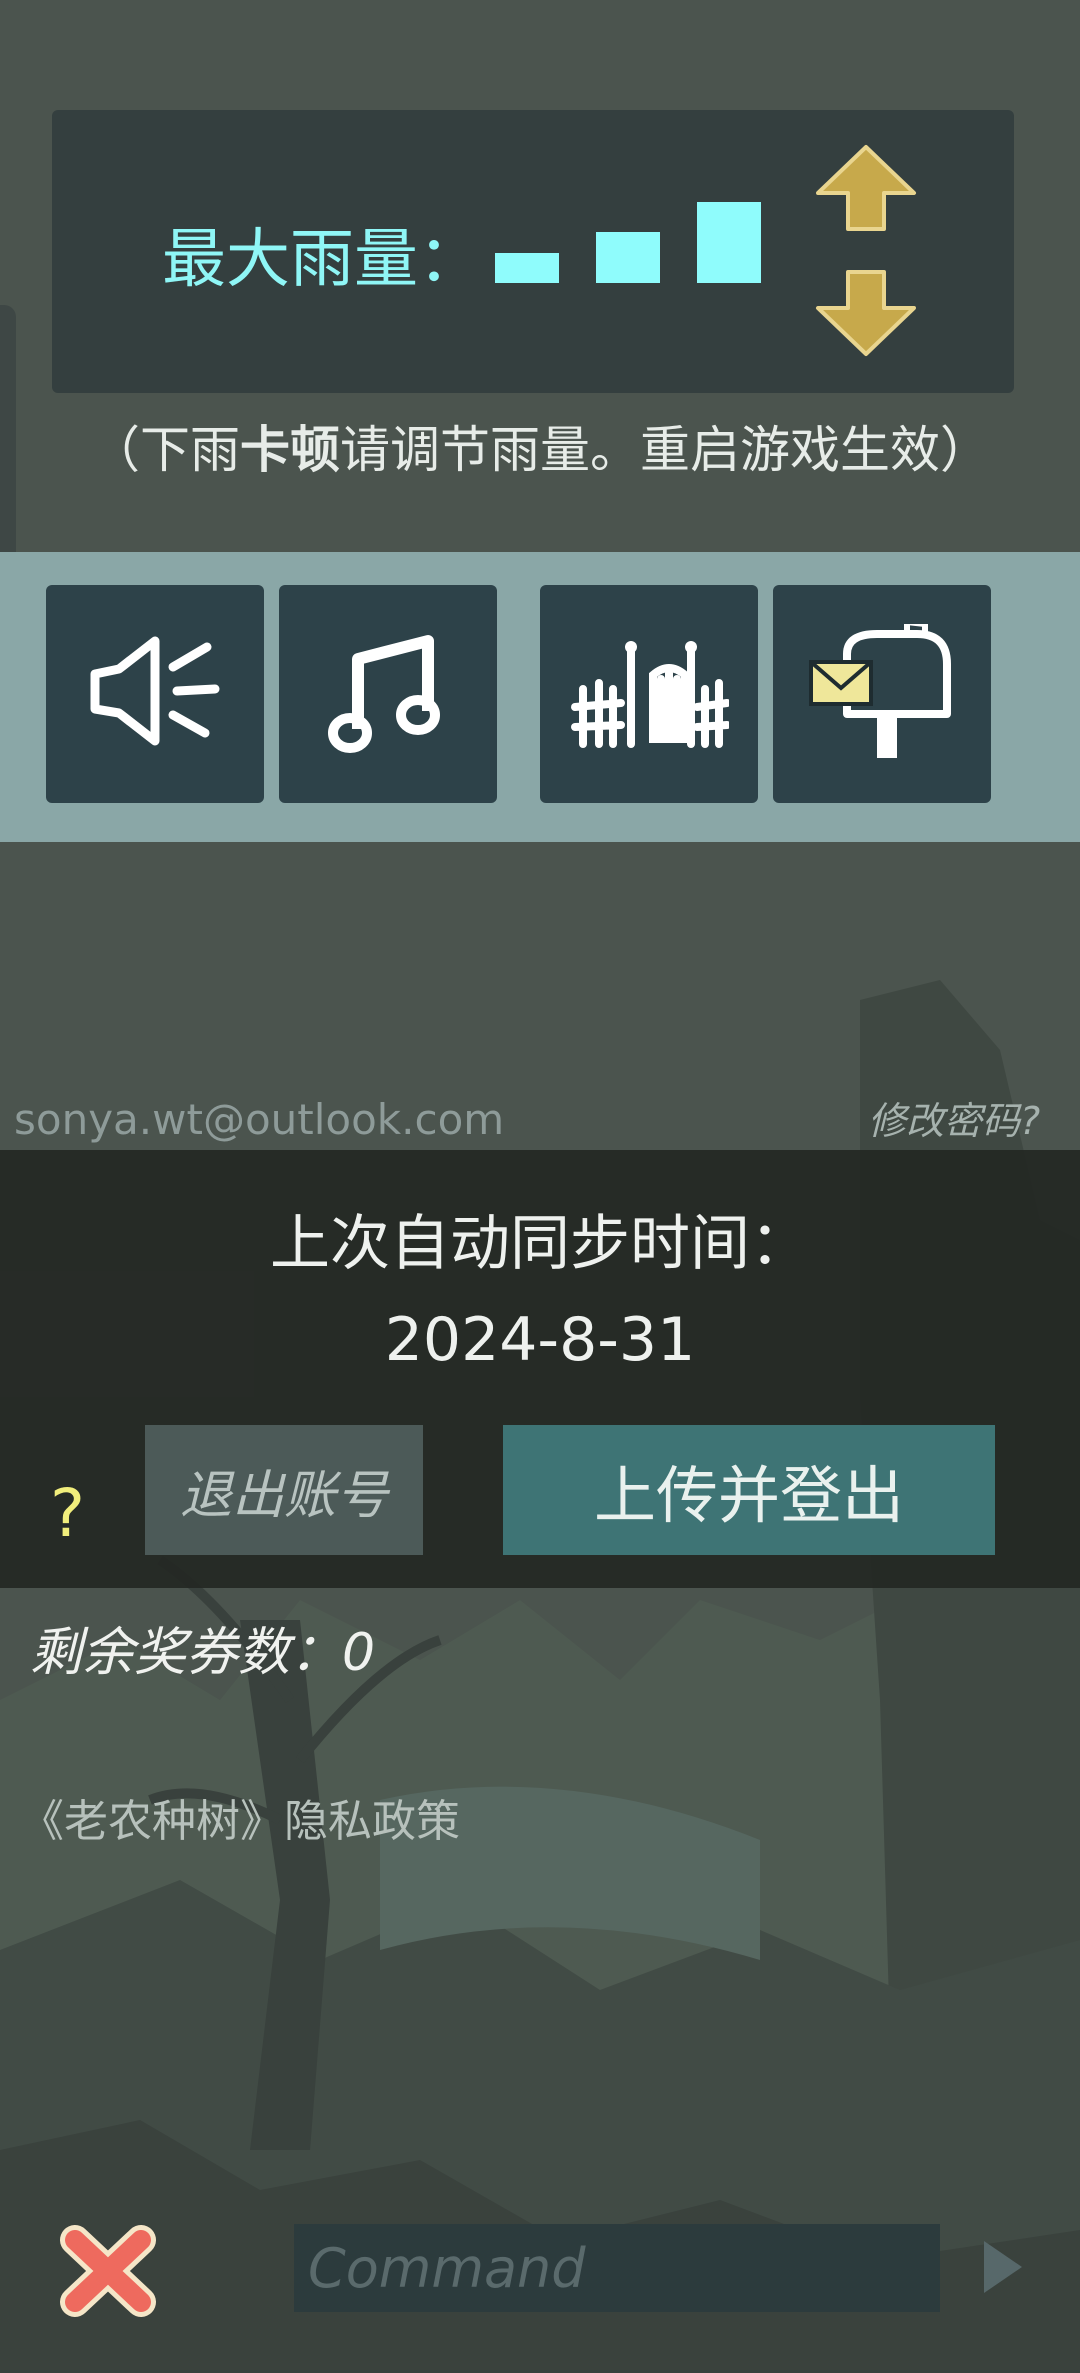 The width and height of the screenshot is (1080, 2373). Describe the element at coordinates (866, 188) in the screenshot. I see `rain-increase-arrow-icon` at that location.